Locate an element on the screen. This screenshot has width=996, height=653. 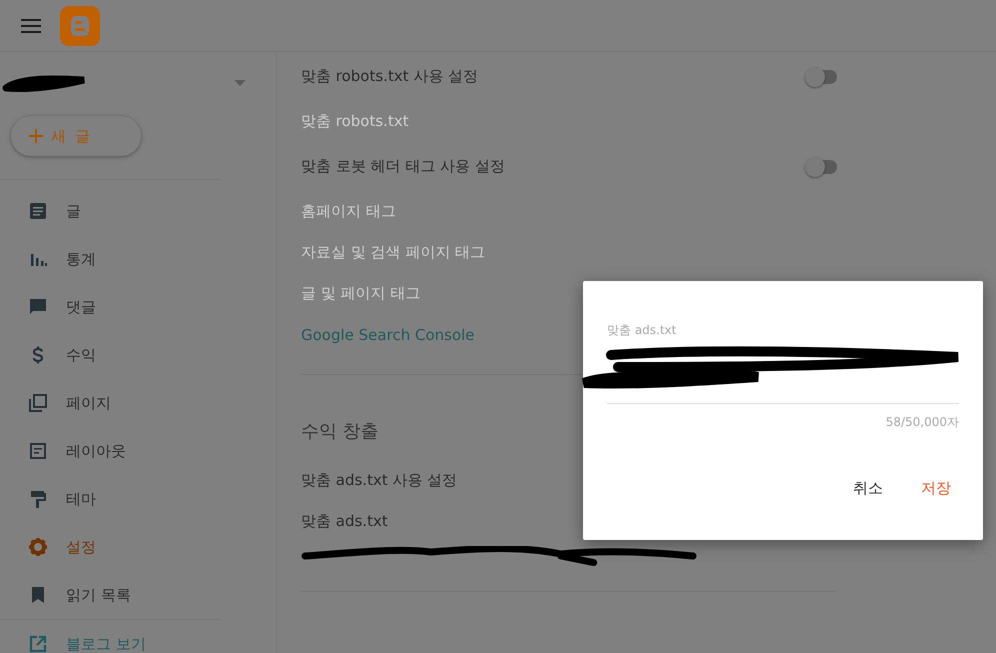
menu-icon is located at coordinates (31, 25).